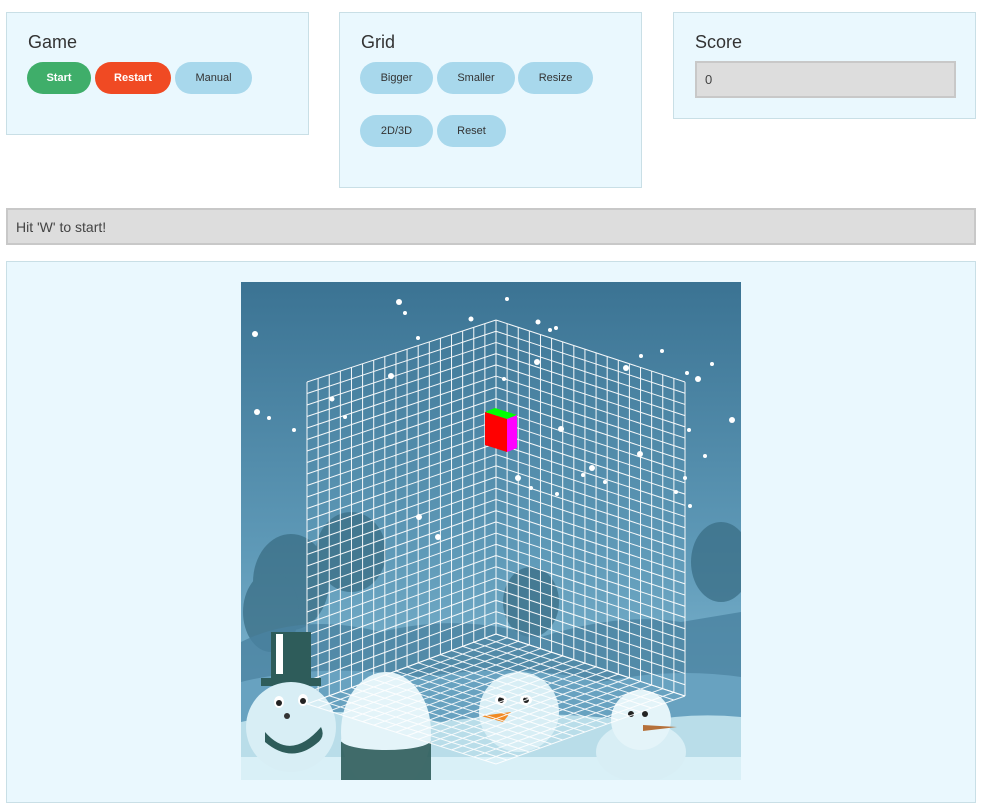 Image resolution: width=992 pixels, height=812 pixels. What do you see at coordinates (491, 226) in the screenshot?
I see `status-bar: Hit 'W' to start!` at bounding box center [491, 226].